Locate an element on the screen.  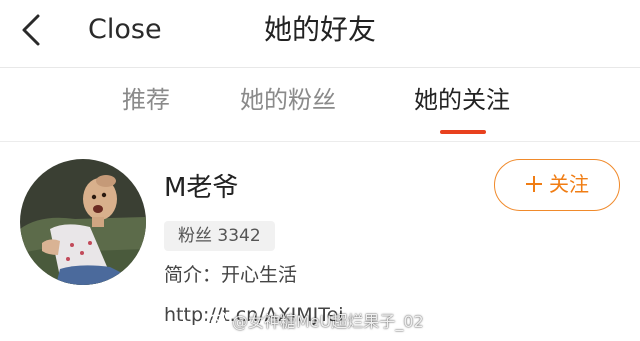
active-tab-indicator is located at coordinates (463, 132).